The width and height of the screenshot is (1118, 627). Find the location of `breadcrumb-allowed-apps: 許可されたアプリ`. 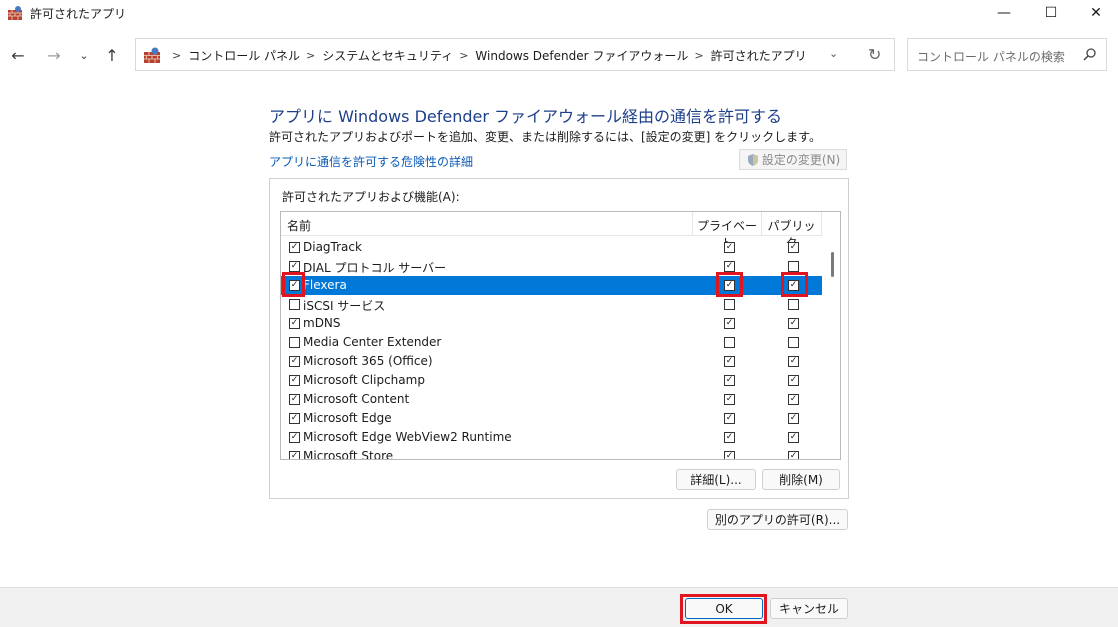

breadcrumb-allowed-apps: 許可されたアプリ is located at coordinates (759, 55).